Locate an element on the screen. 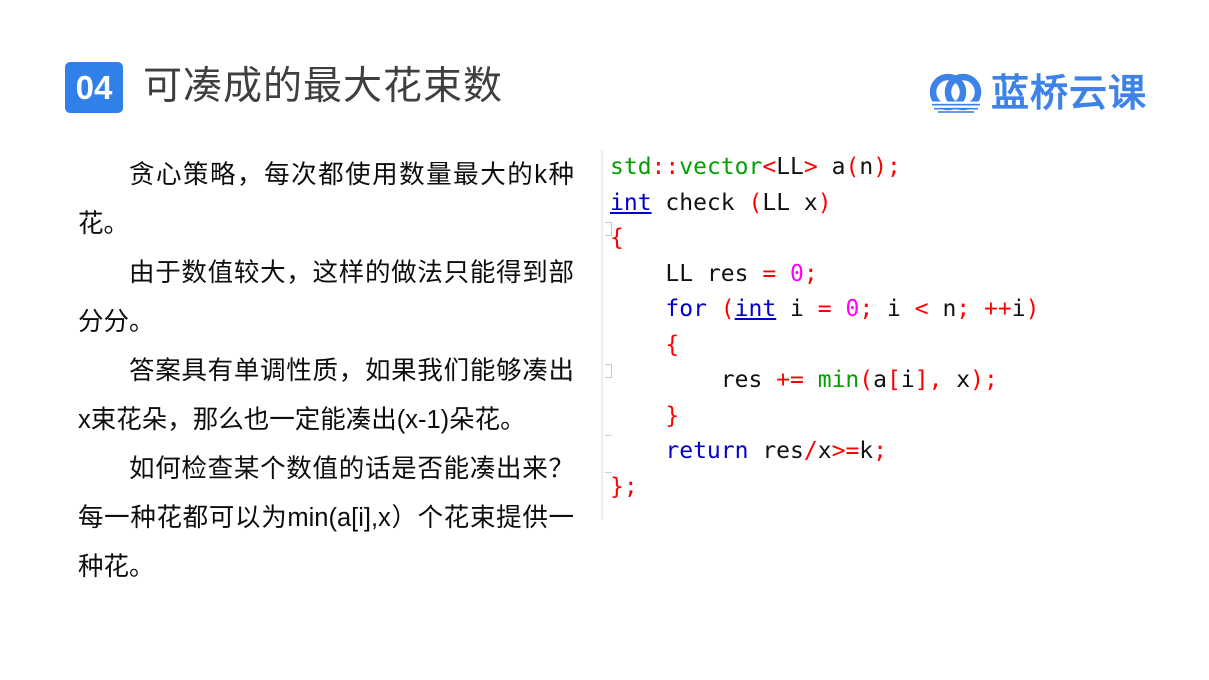 This screenshot has height=680, width=1209. code-line: return res/x>=k; is located at coordinates (824, 452).